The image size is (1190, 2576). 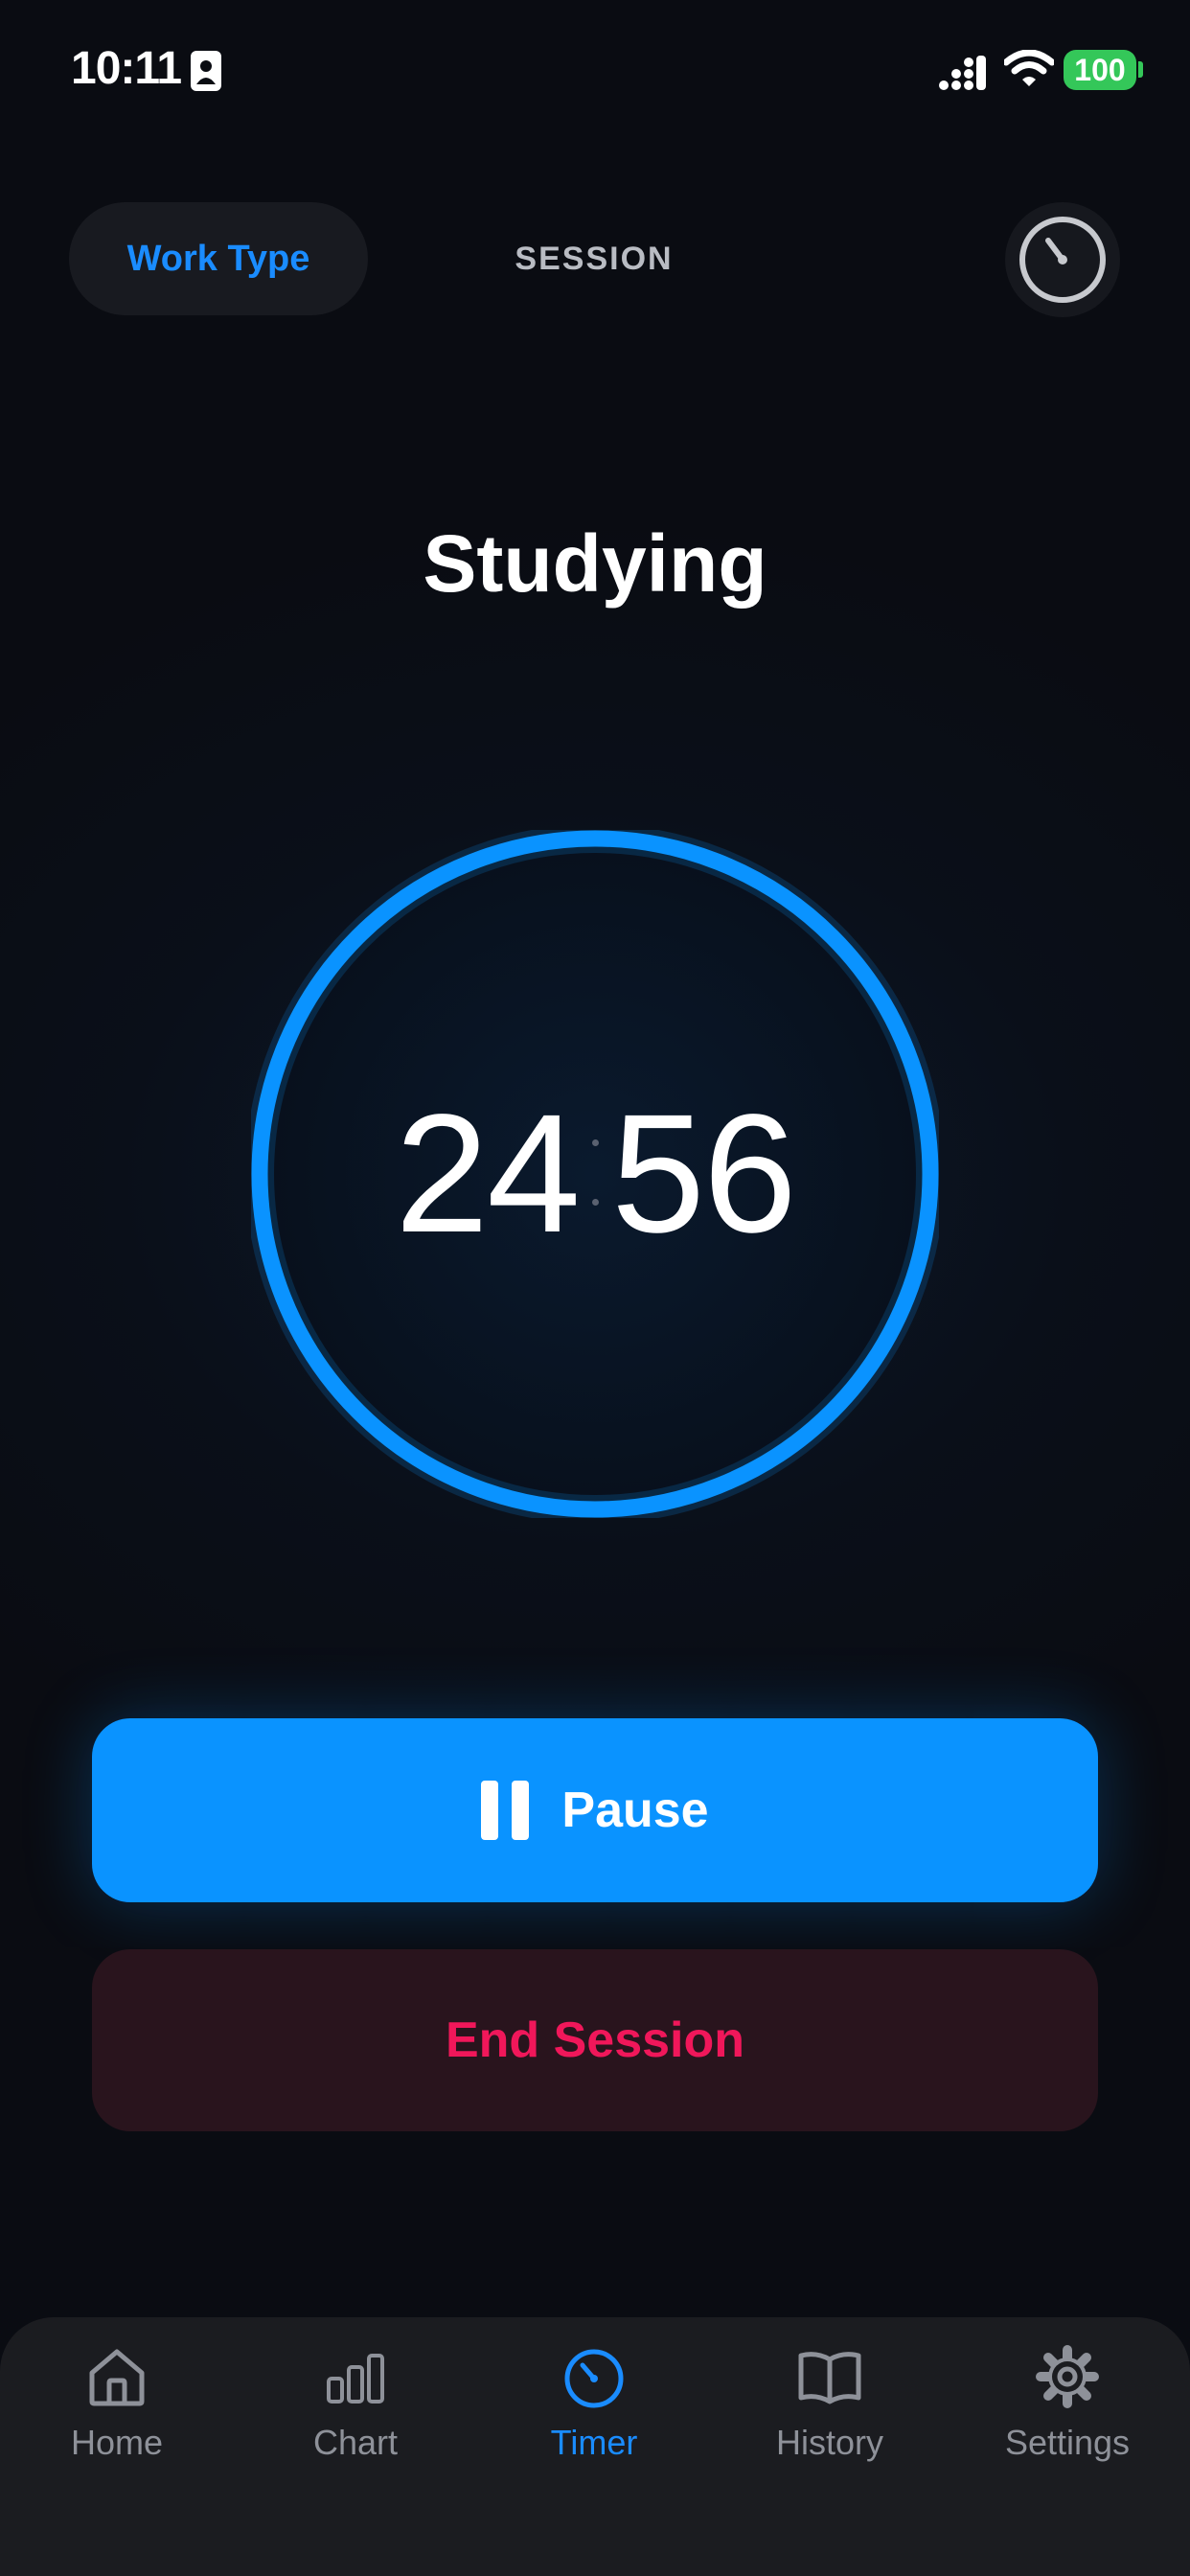 I want to click on pause-button-label: Pause, so click(x=635, y=1810).